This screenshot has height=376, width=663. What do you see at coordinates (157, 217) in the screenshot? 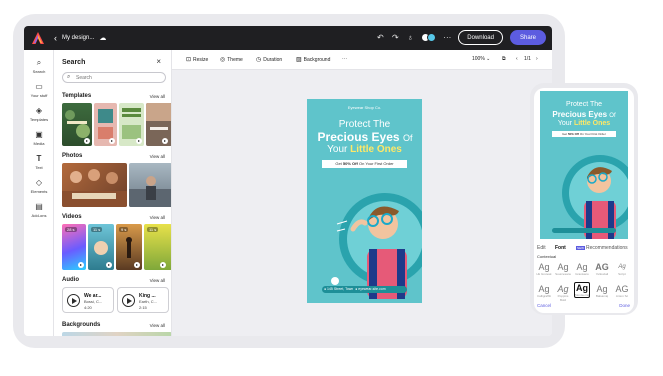
I see `view-all-videos-link: View all` at bounding box center [157, 217].